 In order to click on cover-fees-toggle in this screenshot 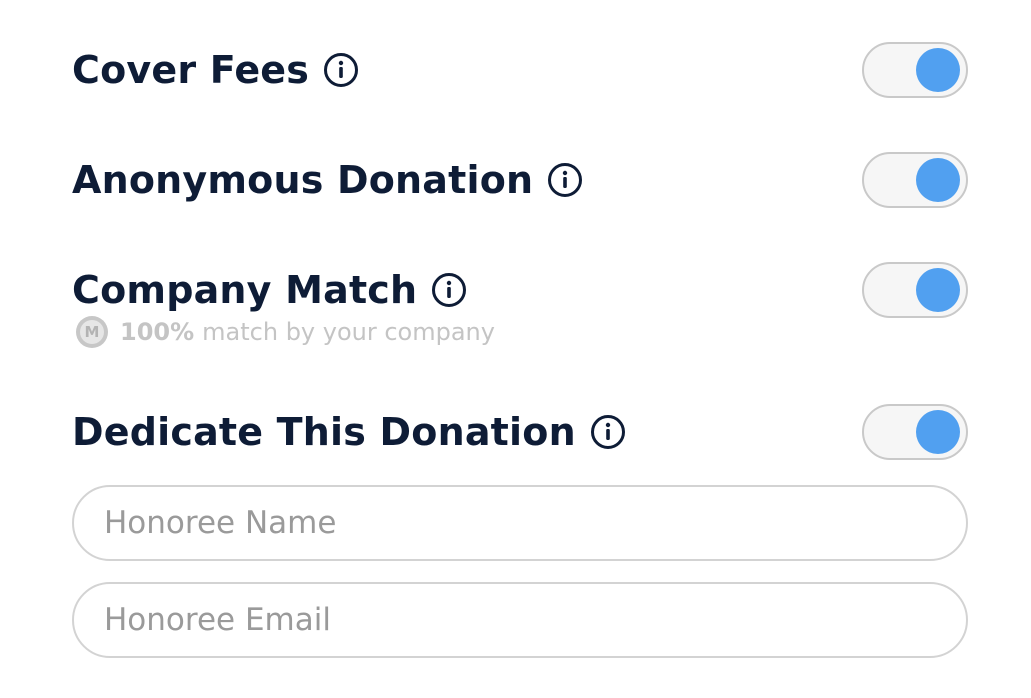, I will do `click(915, 70)`.